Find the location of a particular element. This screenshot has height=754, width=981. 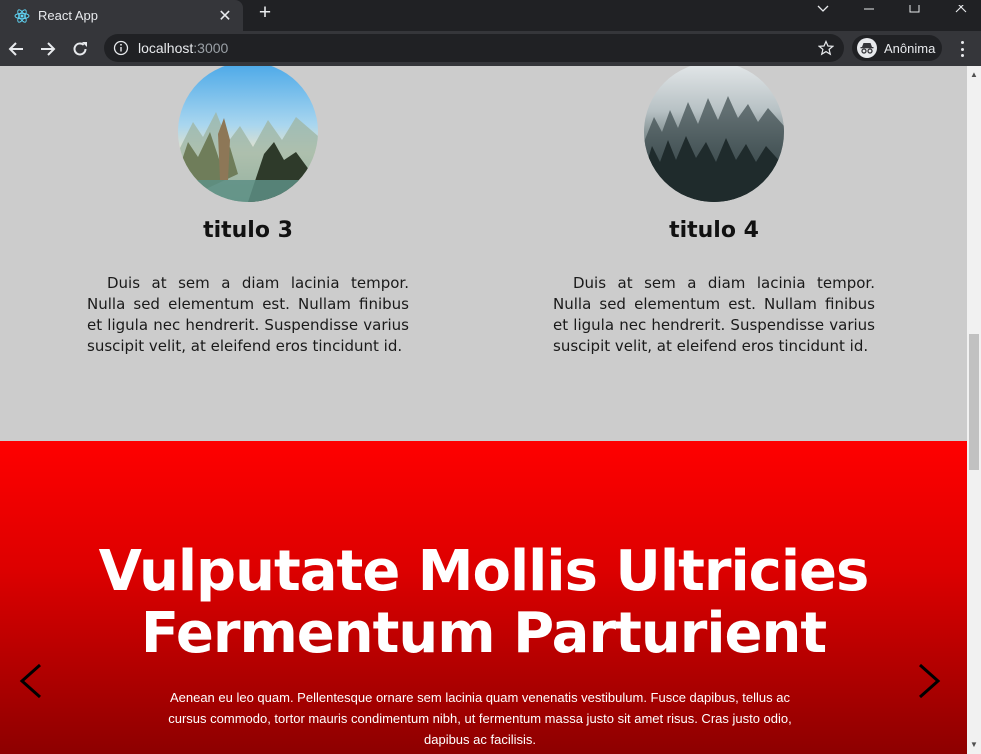

forward-icon is located at coordinates (48, 49).